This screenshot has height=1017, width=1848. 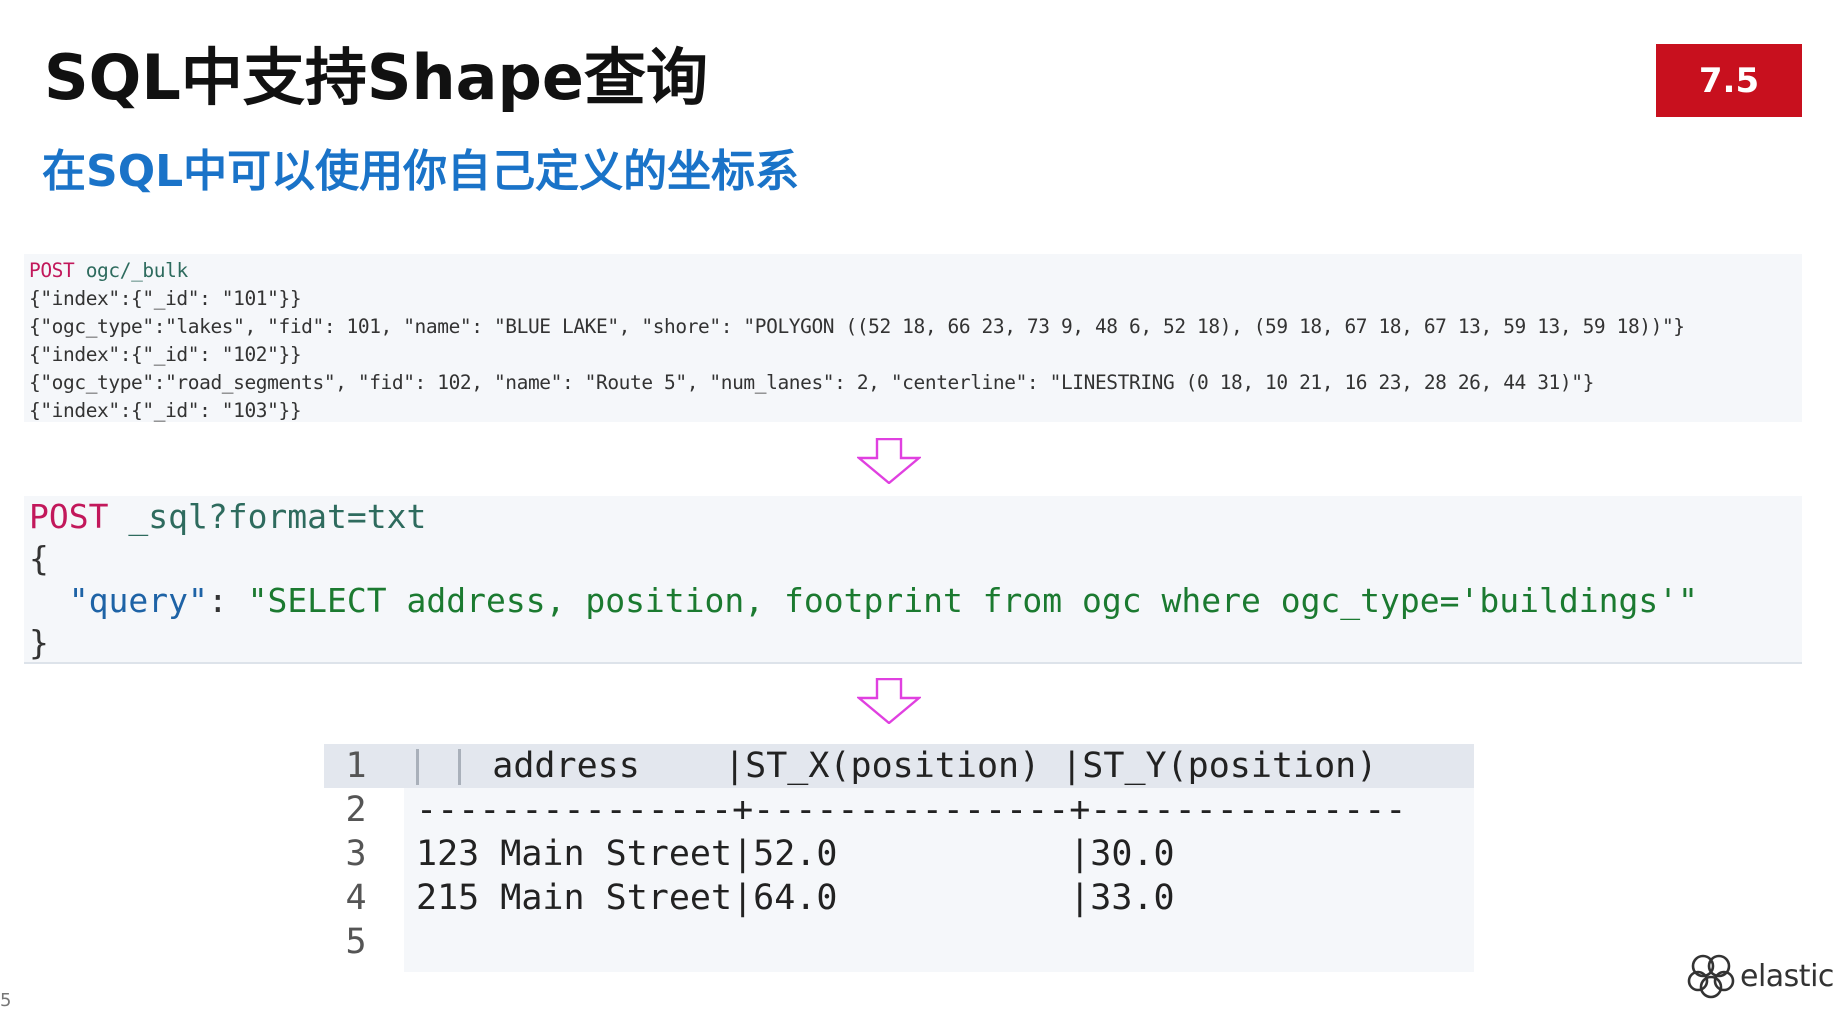 I want to click on result-row: 4 215 Main Street|64.0 |33.0, so click(x=899, y=898).